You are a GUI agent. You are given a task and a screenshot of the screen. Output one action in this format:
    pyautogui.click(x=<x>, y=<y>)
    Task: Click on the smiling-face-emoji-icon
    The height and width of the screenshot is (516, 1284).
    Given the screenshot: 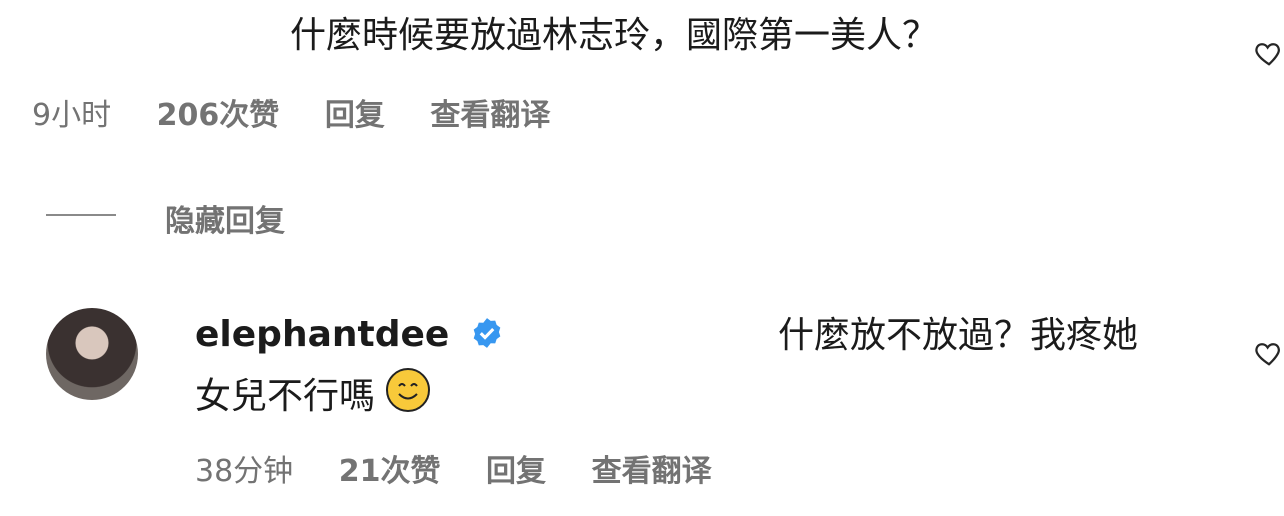 What is the action you would take?
    pyautogui.click(x=408, y=390)
    